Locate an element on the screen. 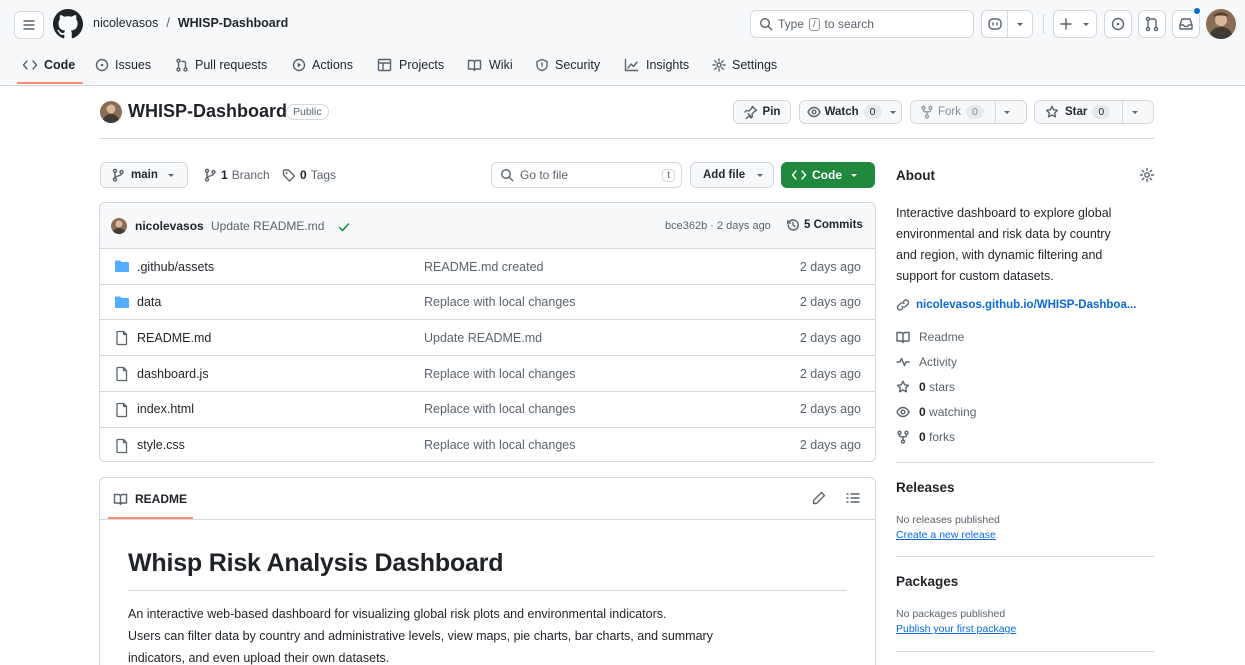 Image resolution: width=1245 pixels, height=665 pixels. create-new-button is located at coordinates (1075, 24).